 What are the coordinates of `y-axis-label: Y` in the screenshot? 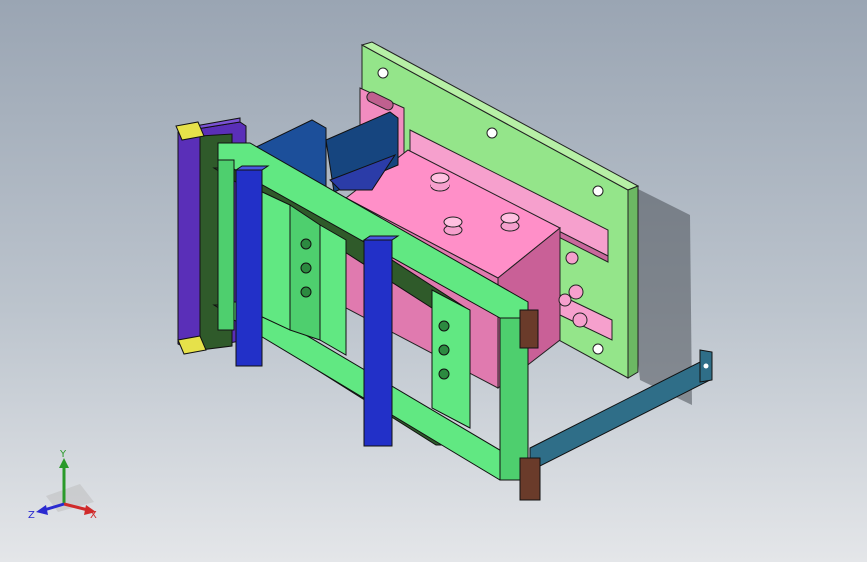 It's located at (63, 454).